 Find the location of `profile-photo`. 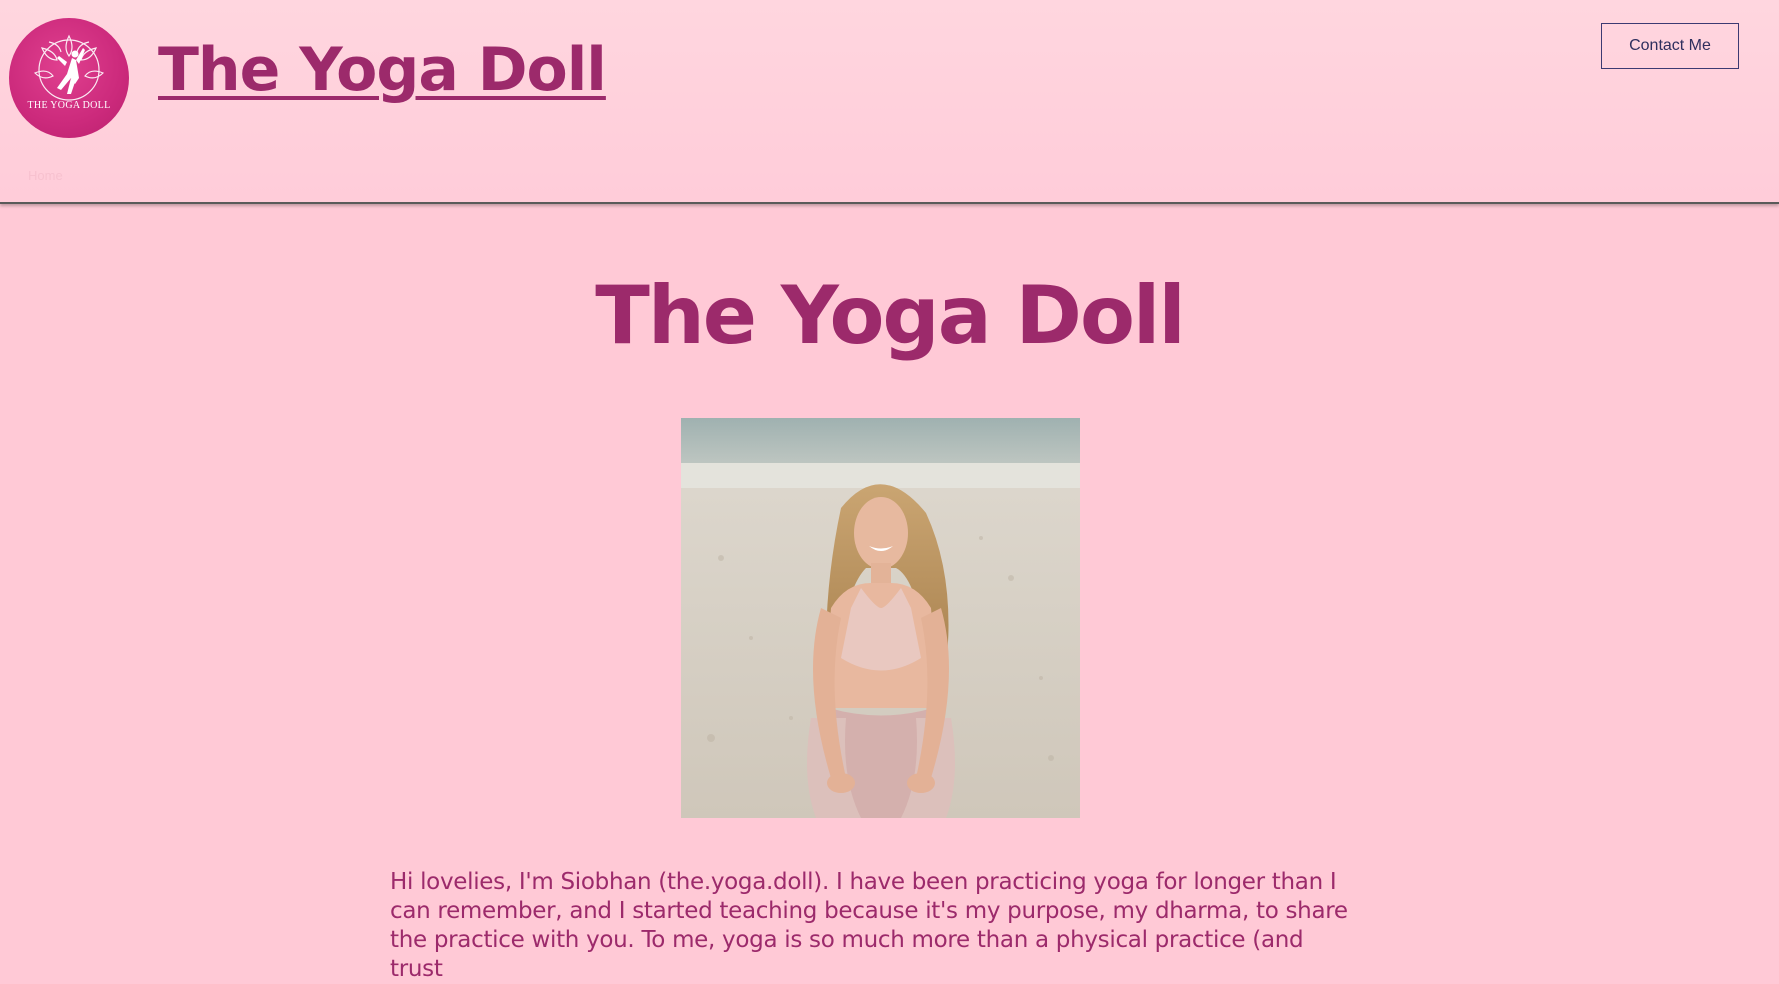

profile-photo is located at coordinates (880, 618).